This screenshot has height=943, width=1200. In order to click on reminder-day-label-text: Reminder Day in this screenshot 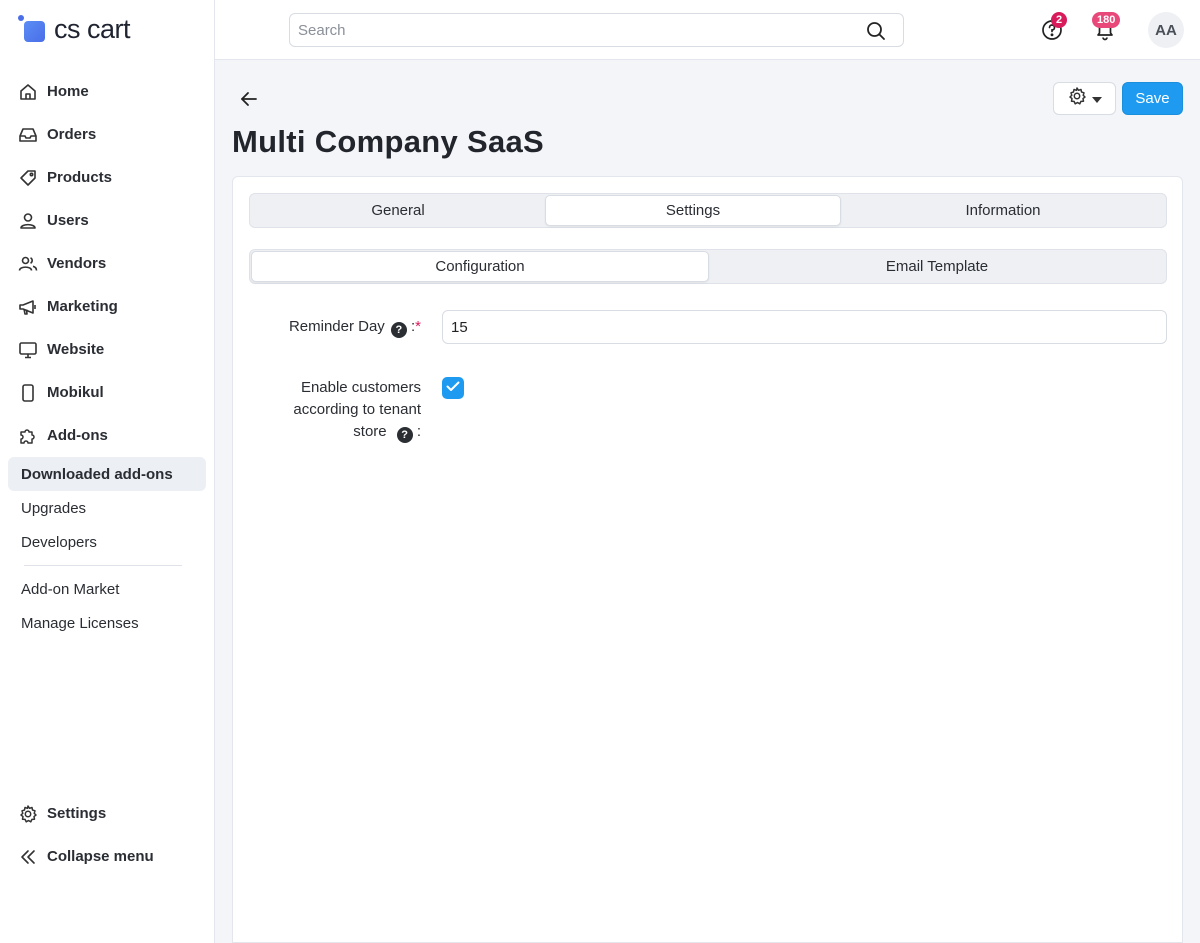, I will do `click(336, 326)`.